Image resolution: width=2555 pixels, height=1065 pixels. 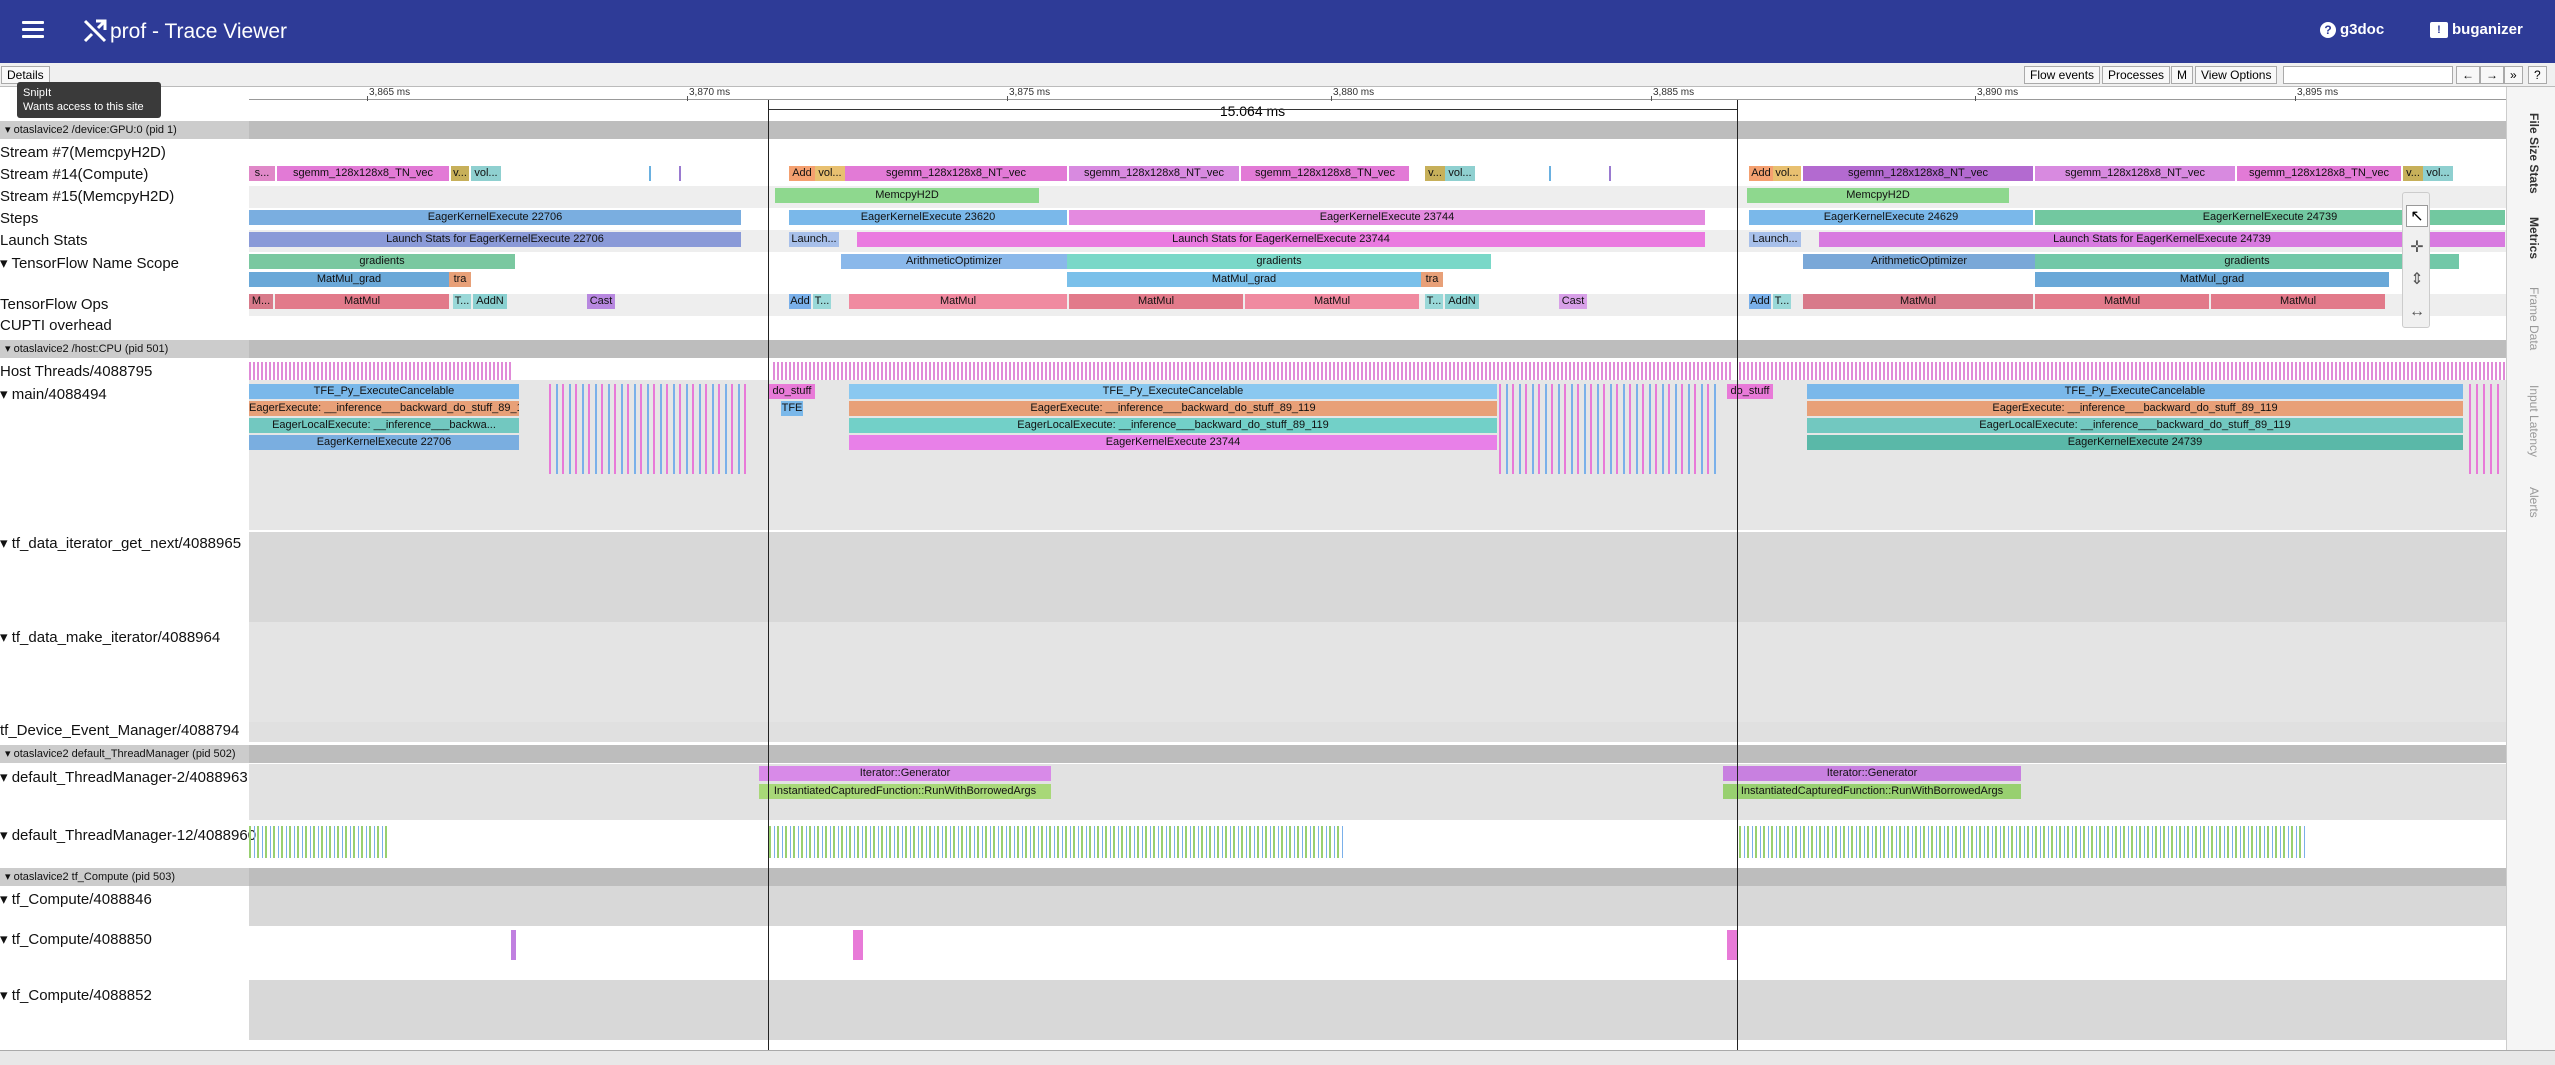 I want to click on process-header-compute: ▾ otaslavice2 tf_Compute (pid 503), so click(x=124, y=877).